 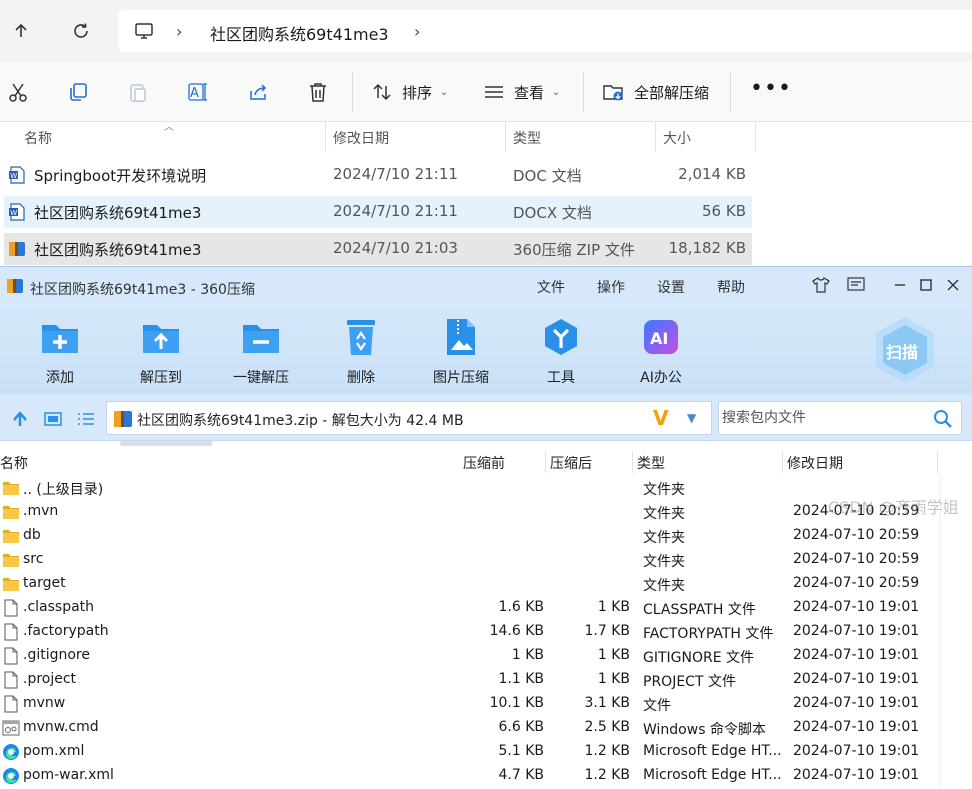 I want to click on one-click-extract-button: 一键解压, so click(x=261, y=352).